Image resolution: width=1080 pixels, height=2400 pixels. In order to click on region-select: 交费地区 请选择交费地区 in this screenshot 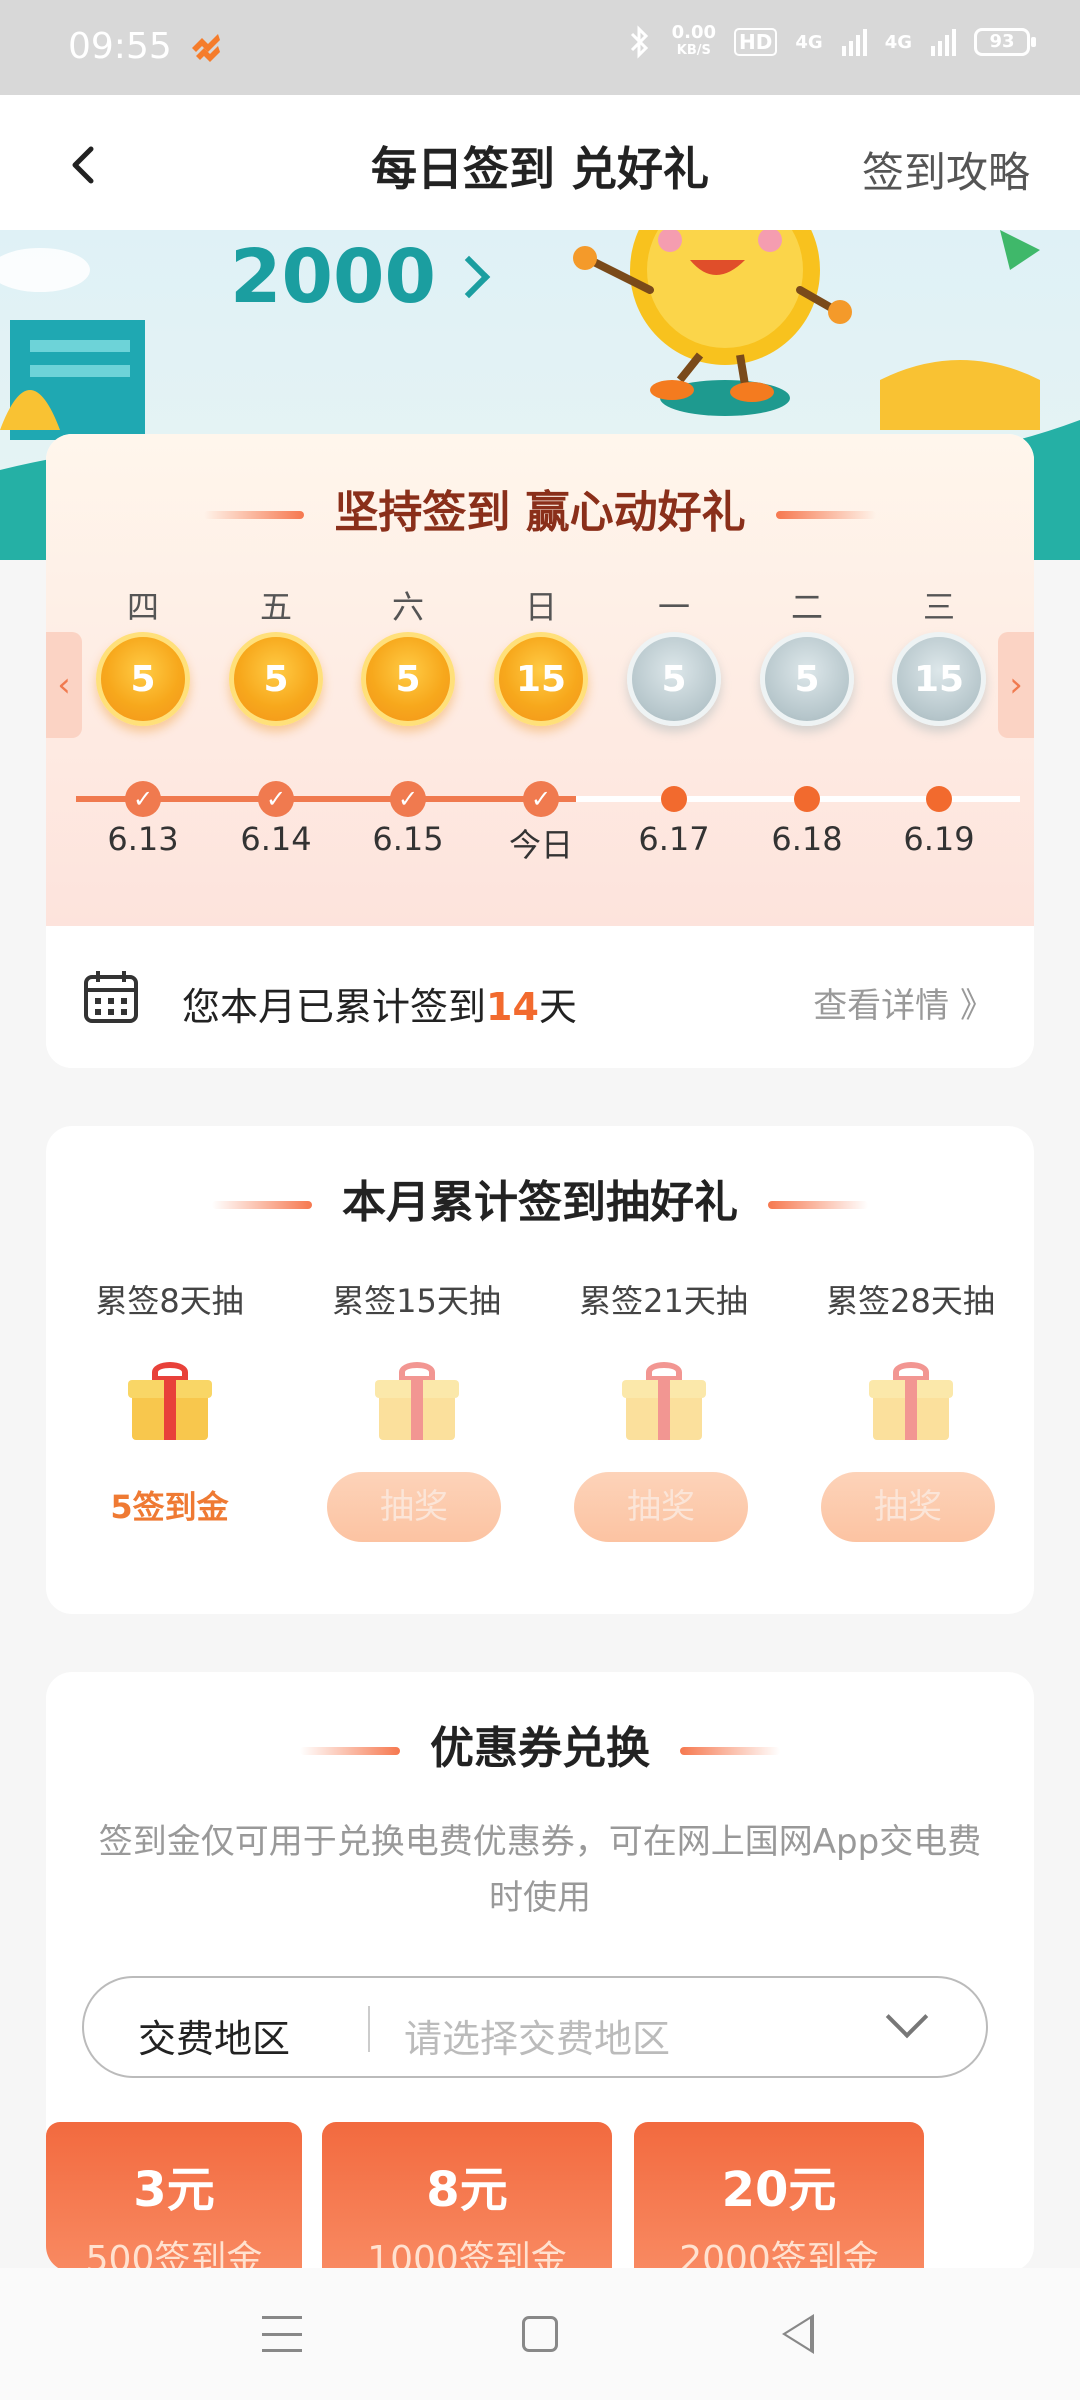, I will do `click(535, 2027)`.